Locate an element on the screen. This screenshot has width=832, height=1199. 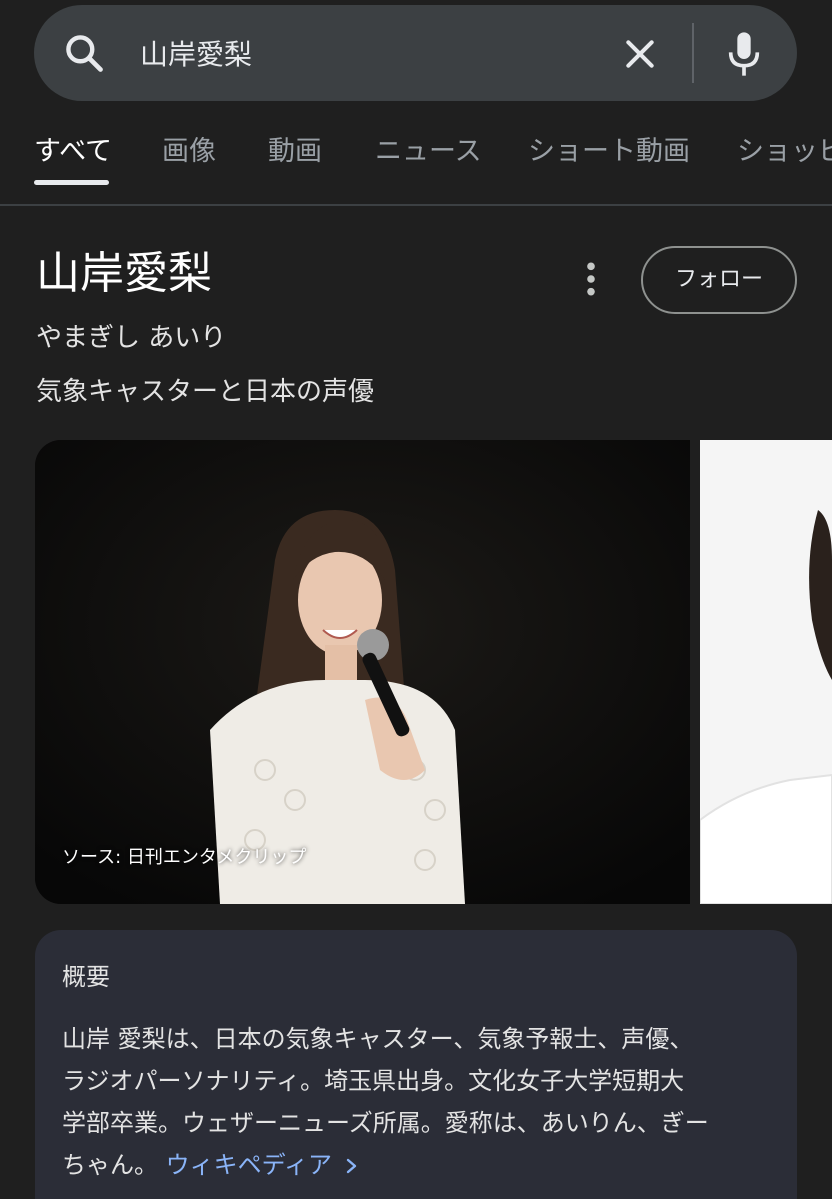
search-input: 山岸愛梨 is located at coordinates (196, 55).